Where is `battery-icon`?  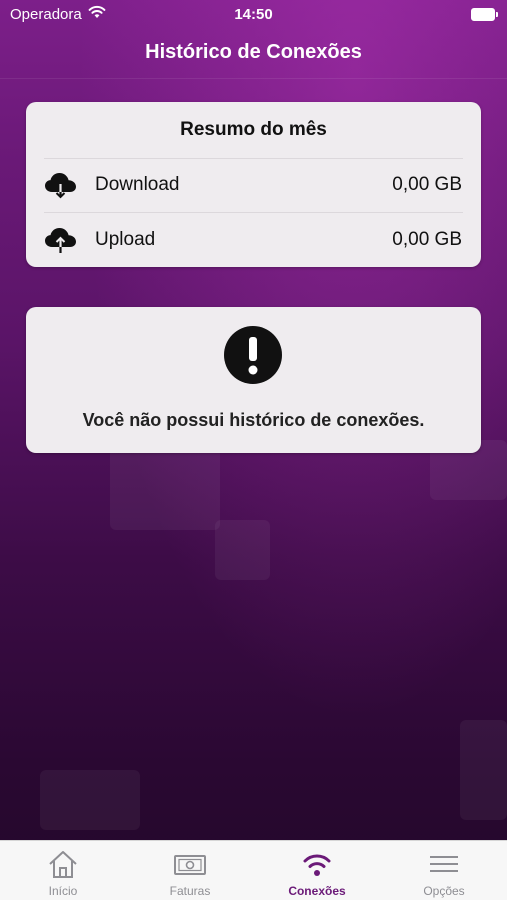 battery-icon is located at coordinates (484, 14).